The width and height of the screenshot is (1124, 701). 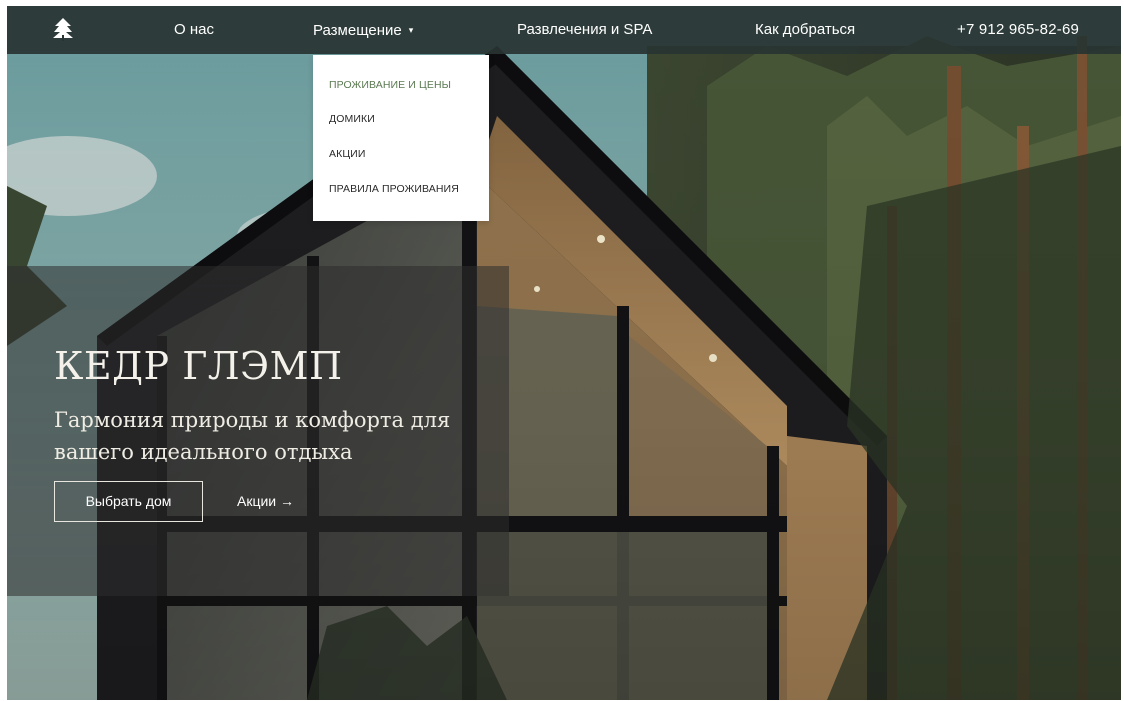 I want to click on promotions-link: Акции →, so click(x=265, y=501).